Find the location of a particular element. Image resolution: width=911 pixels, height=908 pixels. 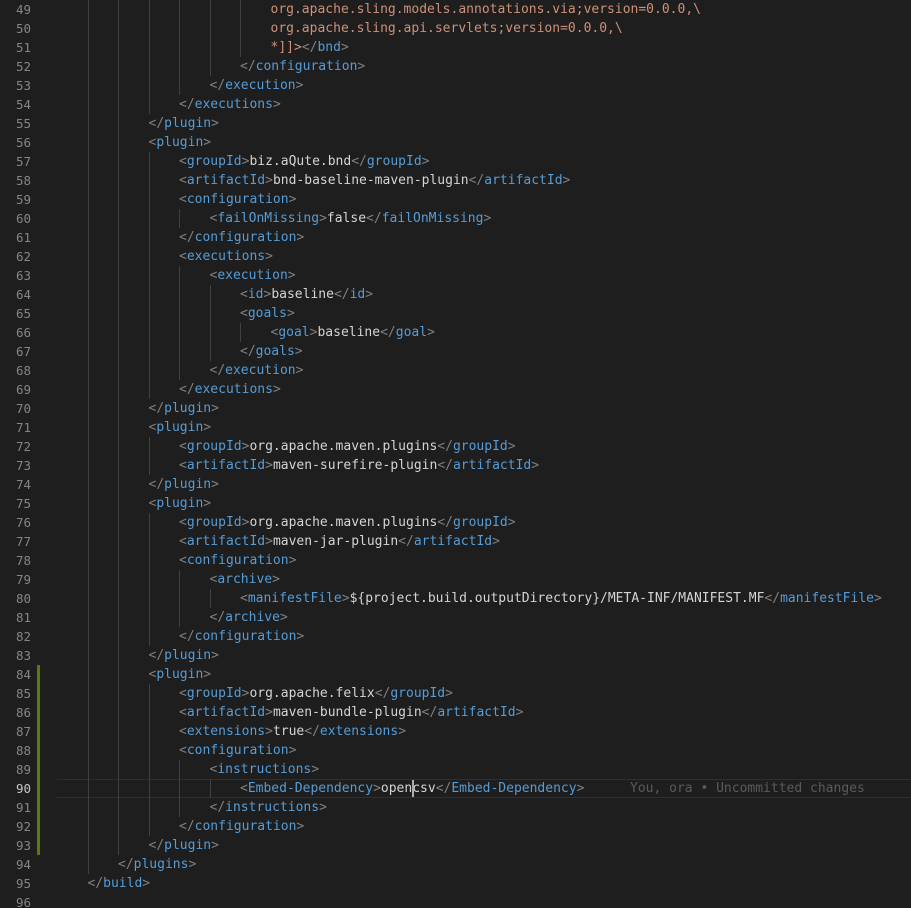

code-line: 78 <configuration> is located at coordinates (455, 560).